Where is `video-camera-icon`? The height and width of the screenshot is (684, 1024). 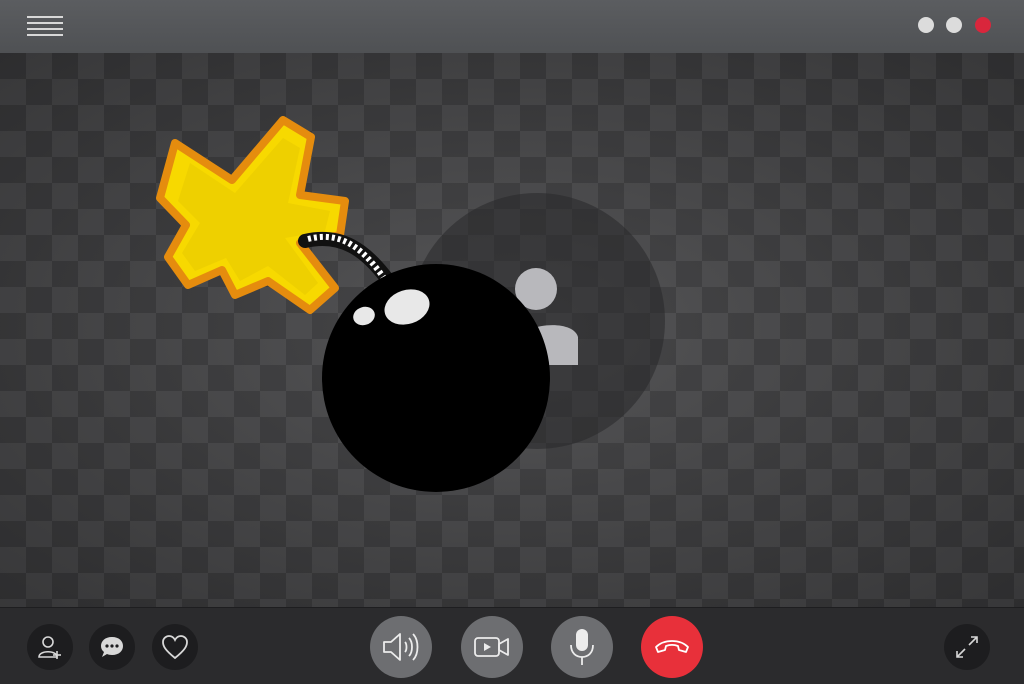
video-camera-icon is located at coordinates (491, 647).